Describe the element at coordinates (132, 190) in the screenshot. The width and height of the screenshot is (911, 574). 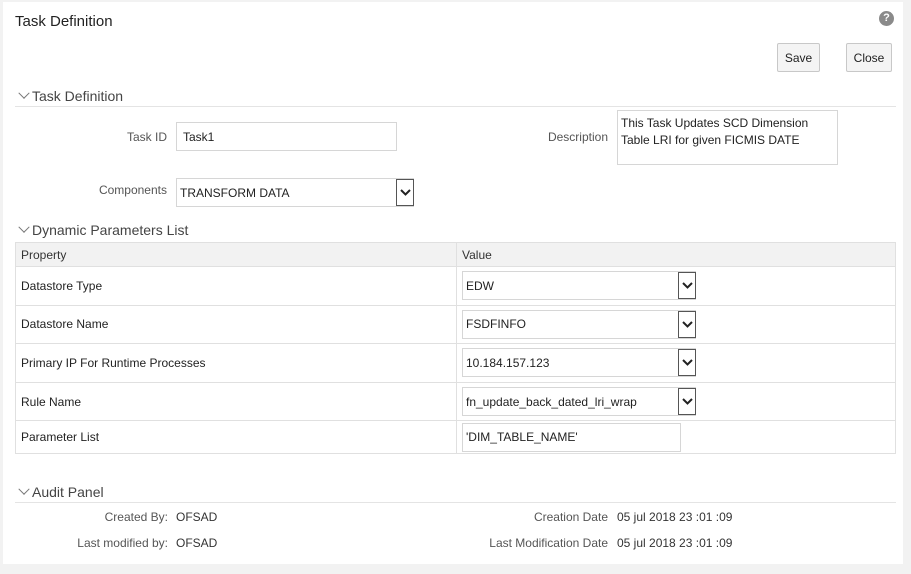
I see `components-label: Components` at that location.